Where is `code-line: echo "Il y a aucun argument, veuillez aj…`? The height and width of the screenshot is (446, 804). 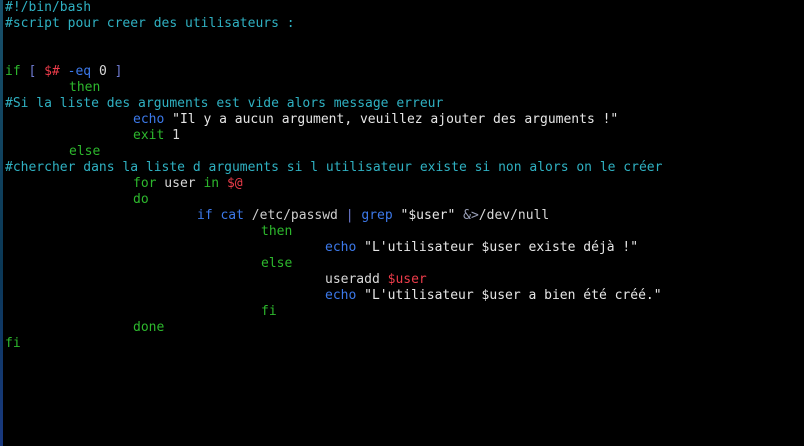
code-line: echo "Il y a aucun argument, veuillez aj… is located at coordinates (375, 120).